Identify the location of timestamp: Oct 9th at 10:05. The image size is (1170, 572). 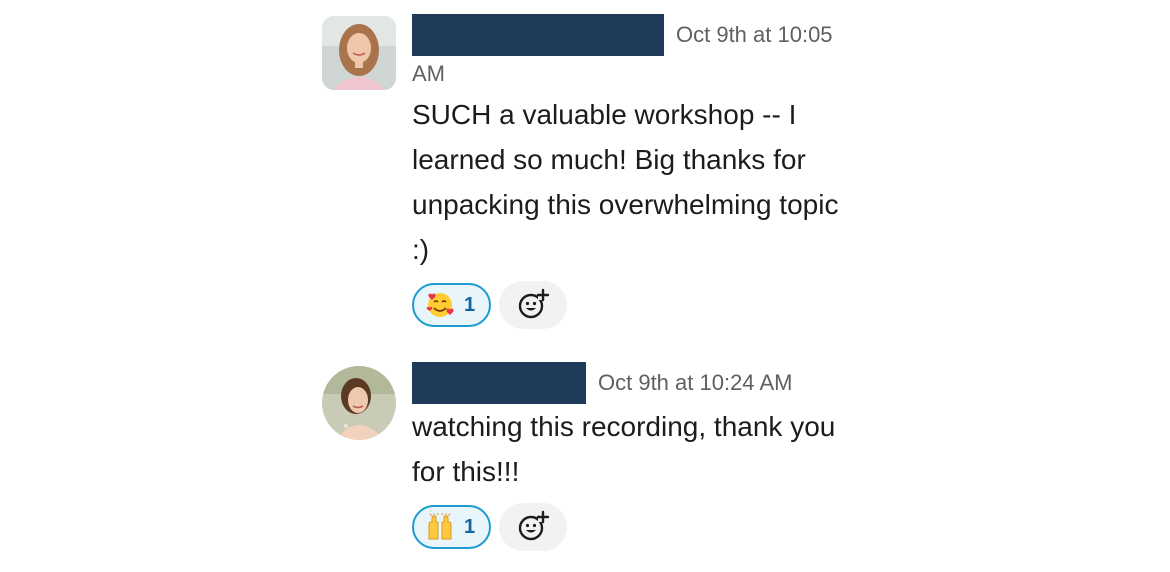
(754, 34).